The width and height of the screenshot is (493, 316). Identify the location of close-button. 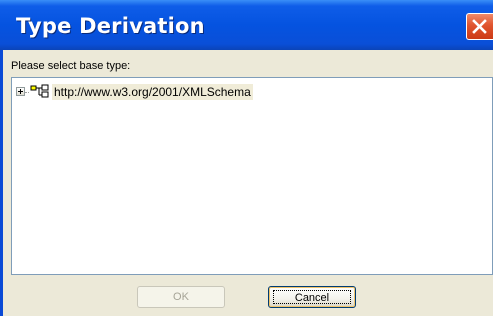
(479, 26).